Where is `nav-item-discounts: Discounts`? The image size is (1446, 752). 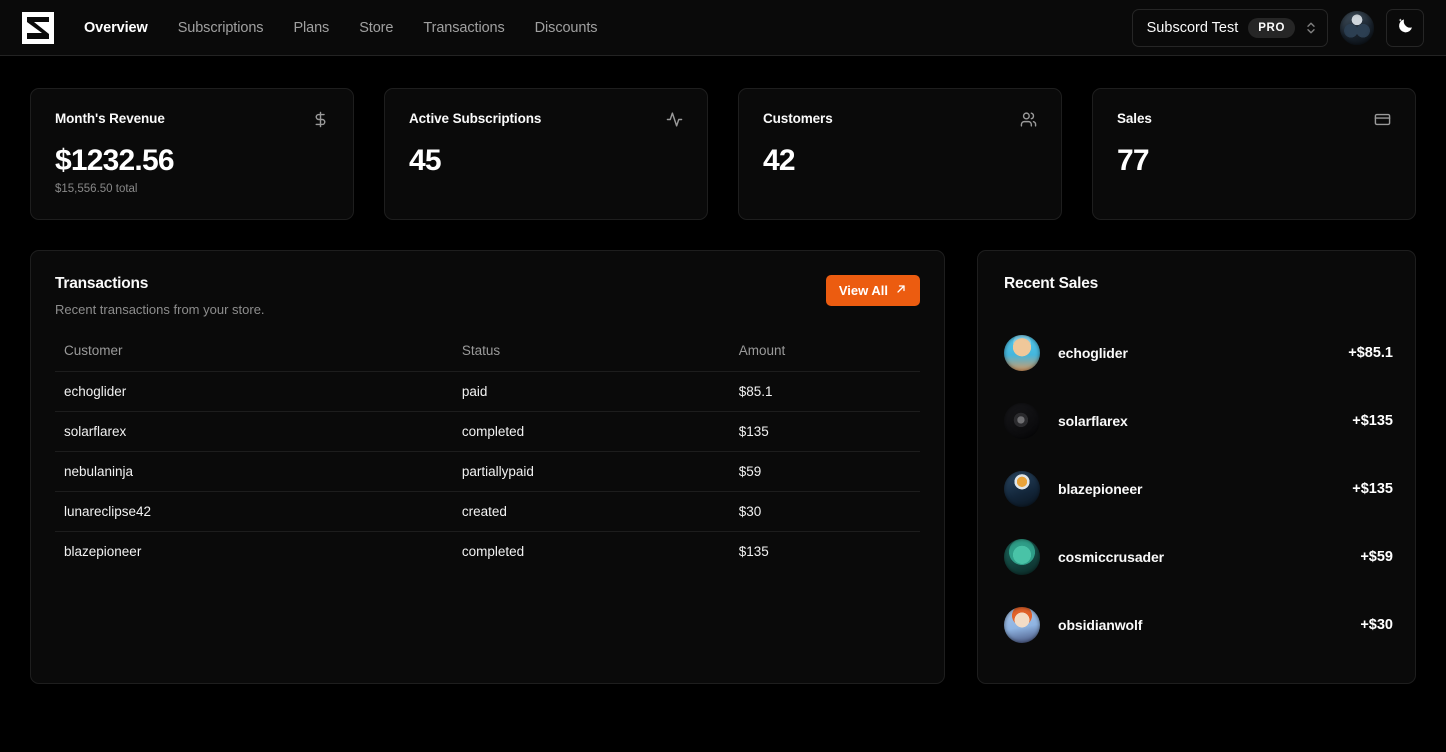
nav-item-discounts: Discounts is located at coordinates (566, 28).